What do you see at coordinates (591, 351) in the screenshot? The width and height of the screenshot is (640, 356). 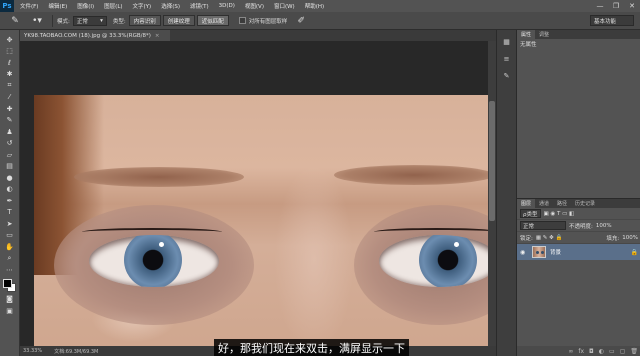 I see `mask-icon: ◘` at bounding box center [591, 351].